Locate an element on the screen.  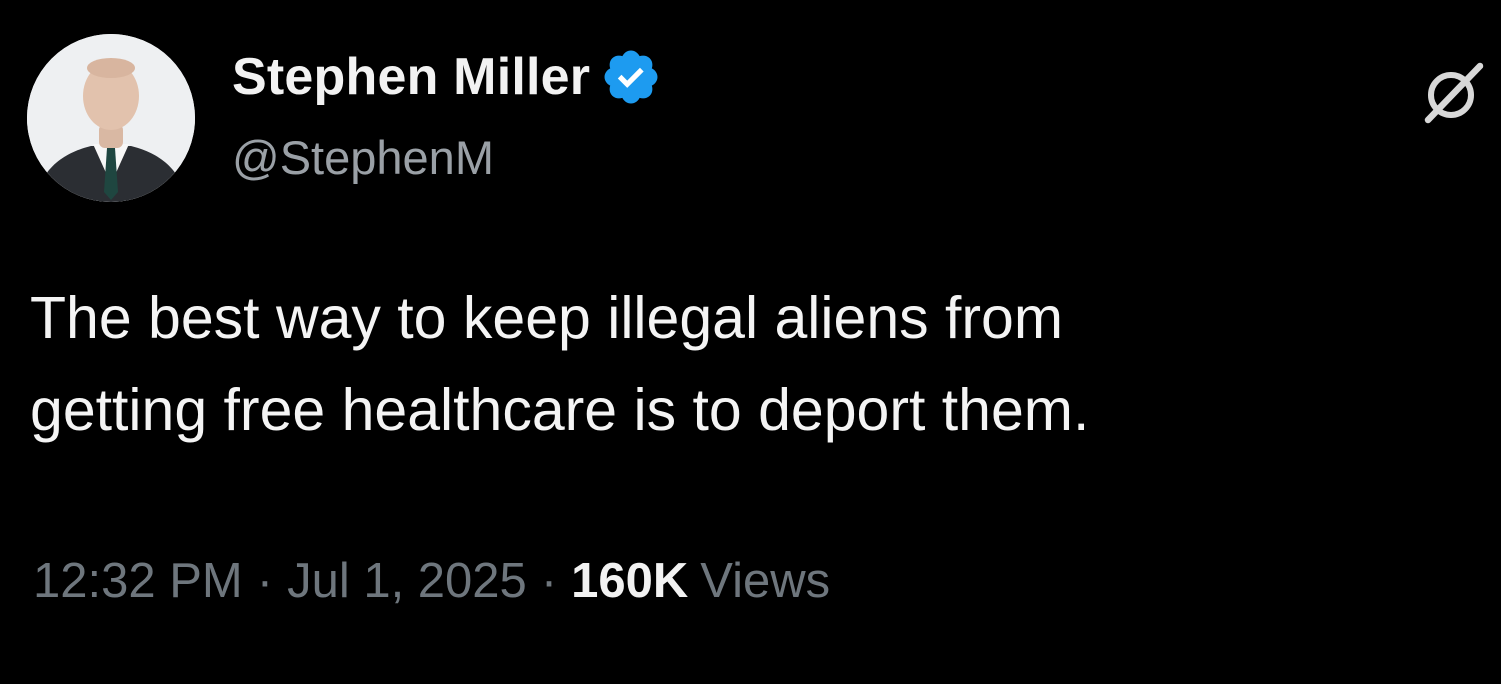
tweet-time: 12:32 PM is located at coordinates (138, 581).